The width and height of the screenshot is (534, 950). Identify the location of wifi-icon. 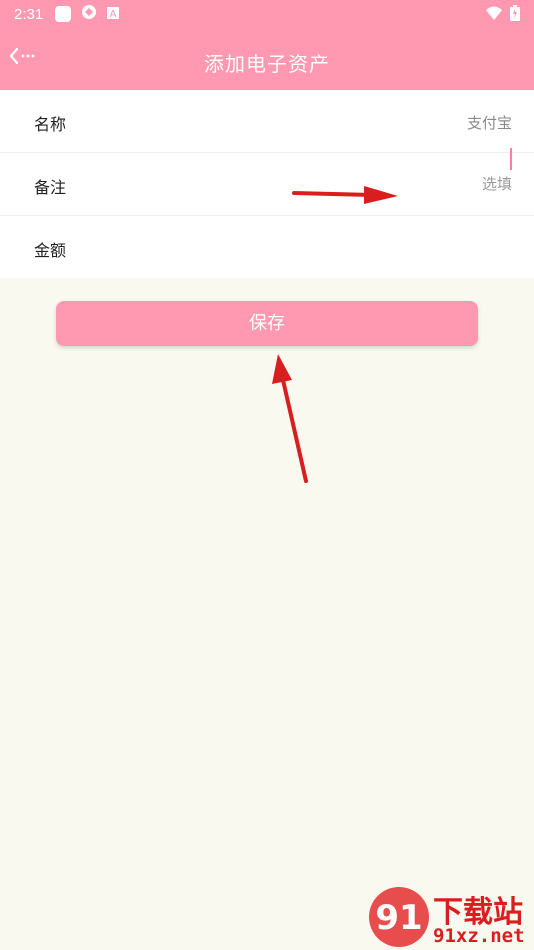
(494, 15).